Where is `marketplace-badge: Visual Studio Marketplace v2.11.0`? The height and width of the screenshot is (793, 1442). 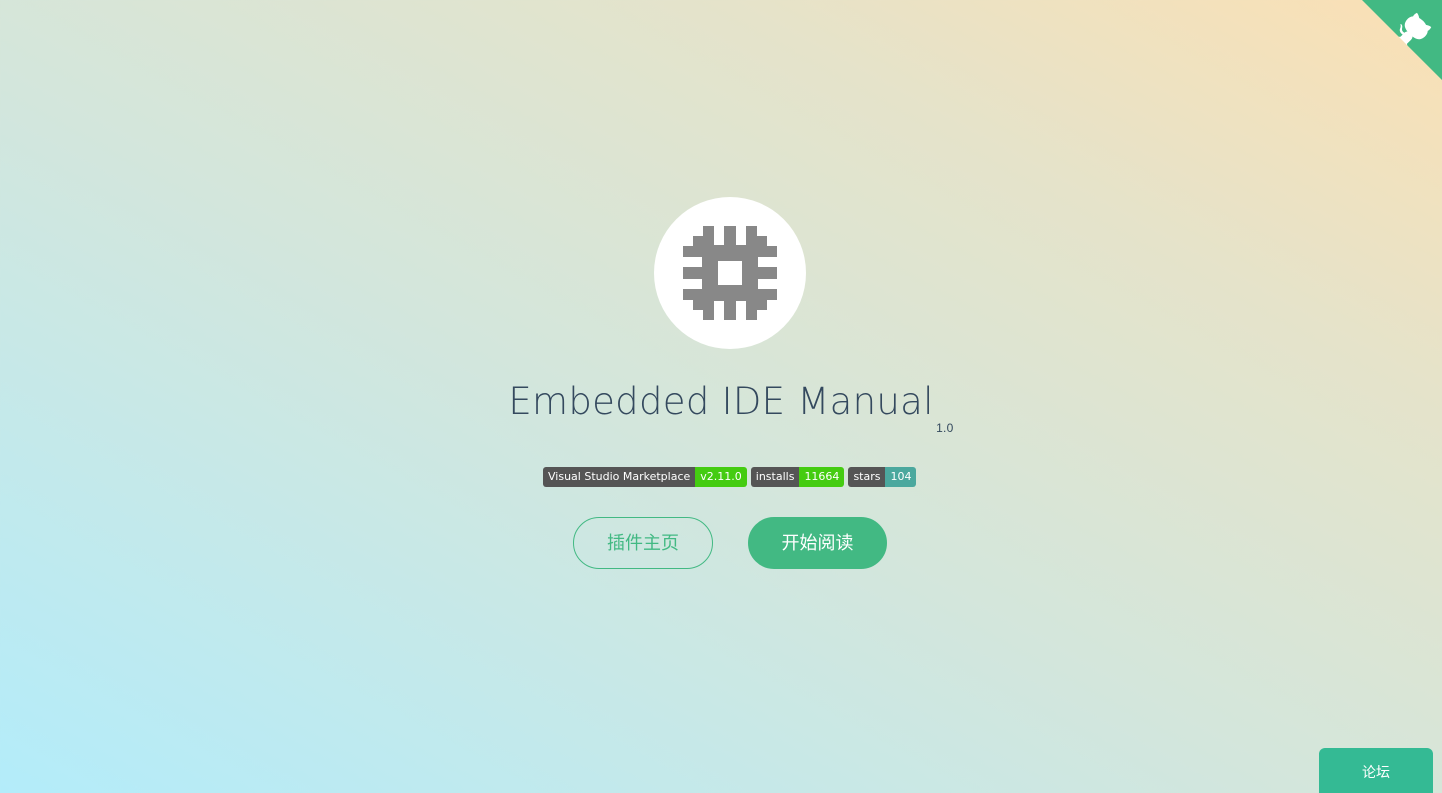
marketplace-badge: Visual Studio Marketplace v2.11.0 is located at coordinates (645, 477).